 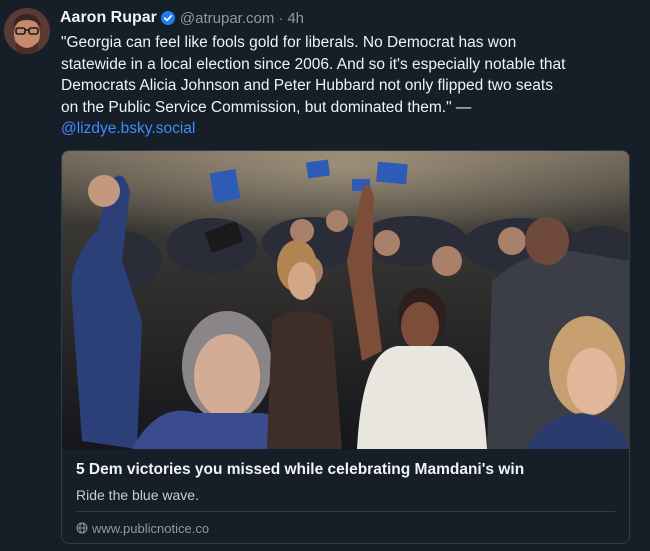 What do you see at coordinates (351, 129) in the screenshot?
I see `mention-link: @lizdye.bsky.social` at bounding box center [351, 129].